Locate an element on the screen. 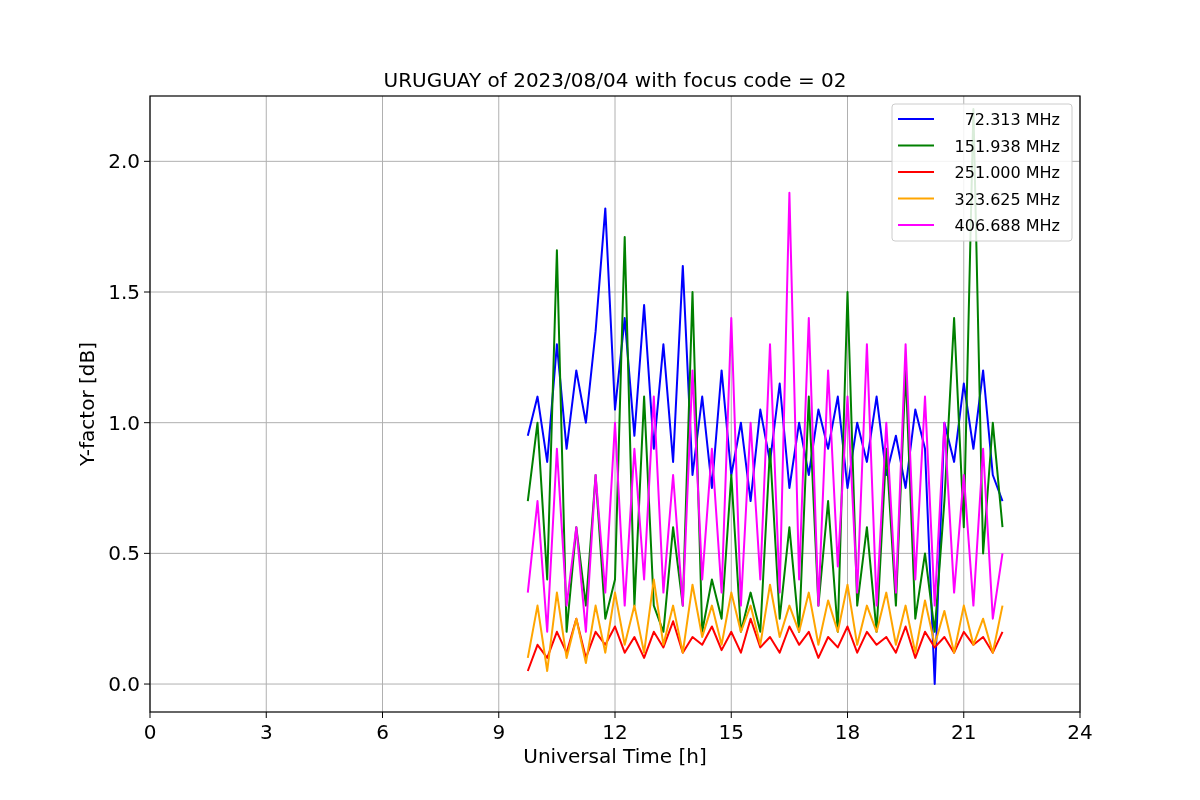 The image size is (1200, 800). x-axis-label: Universal Time [h] is located at coordinates (615, 756).